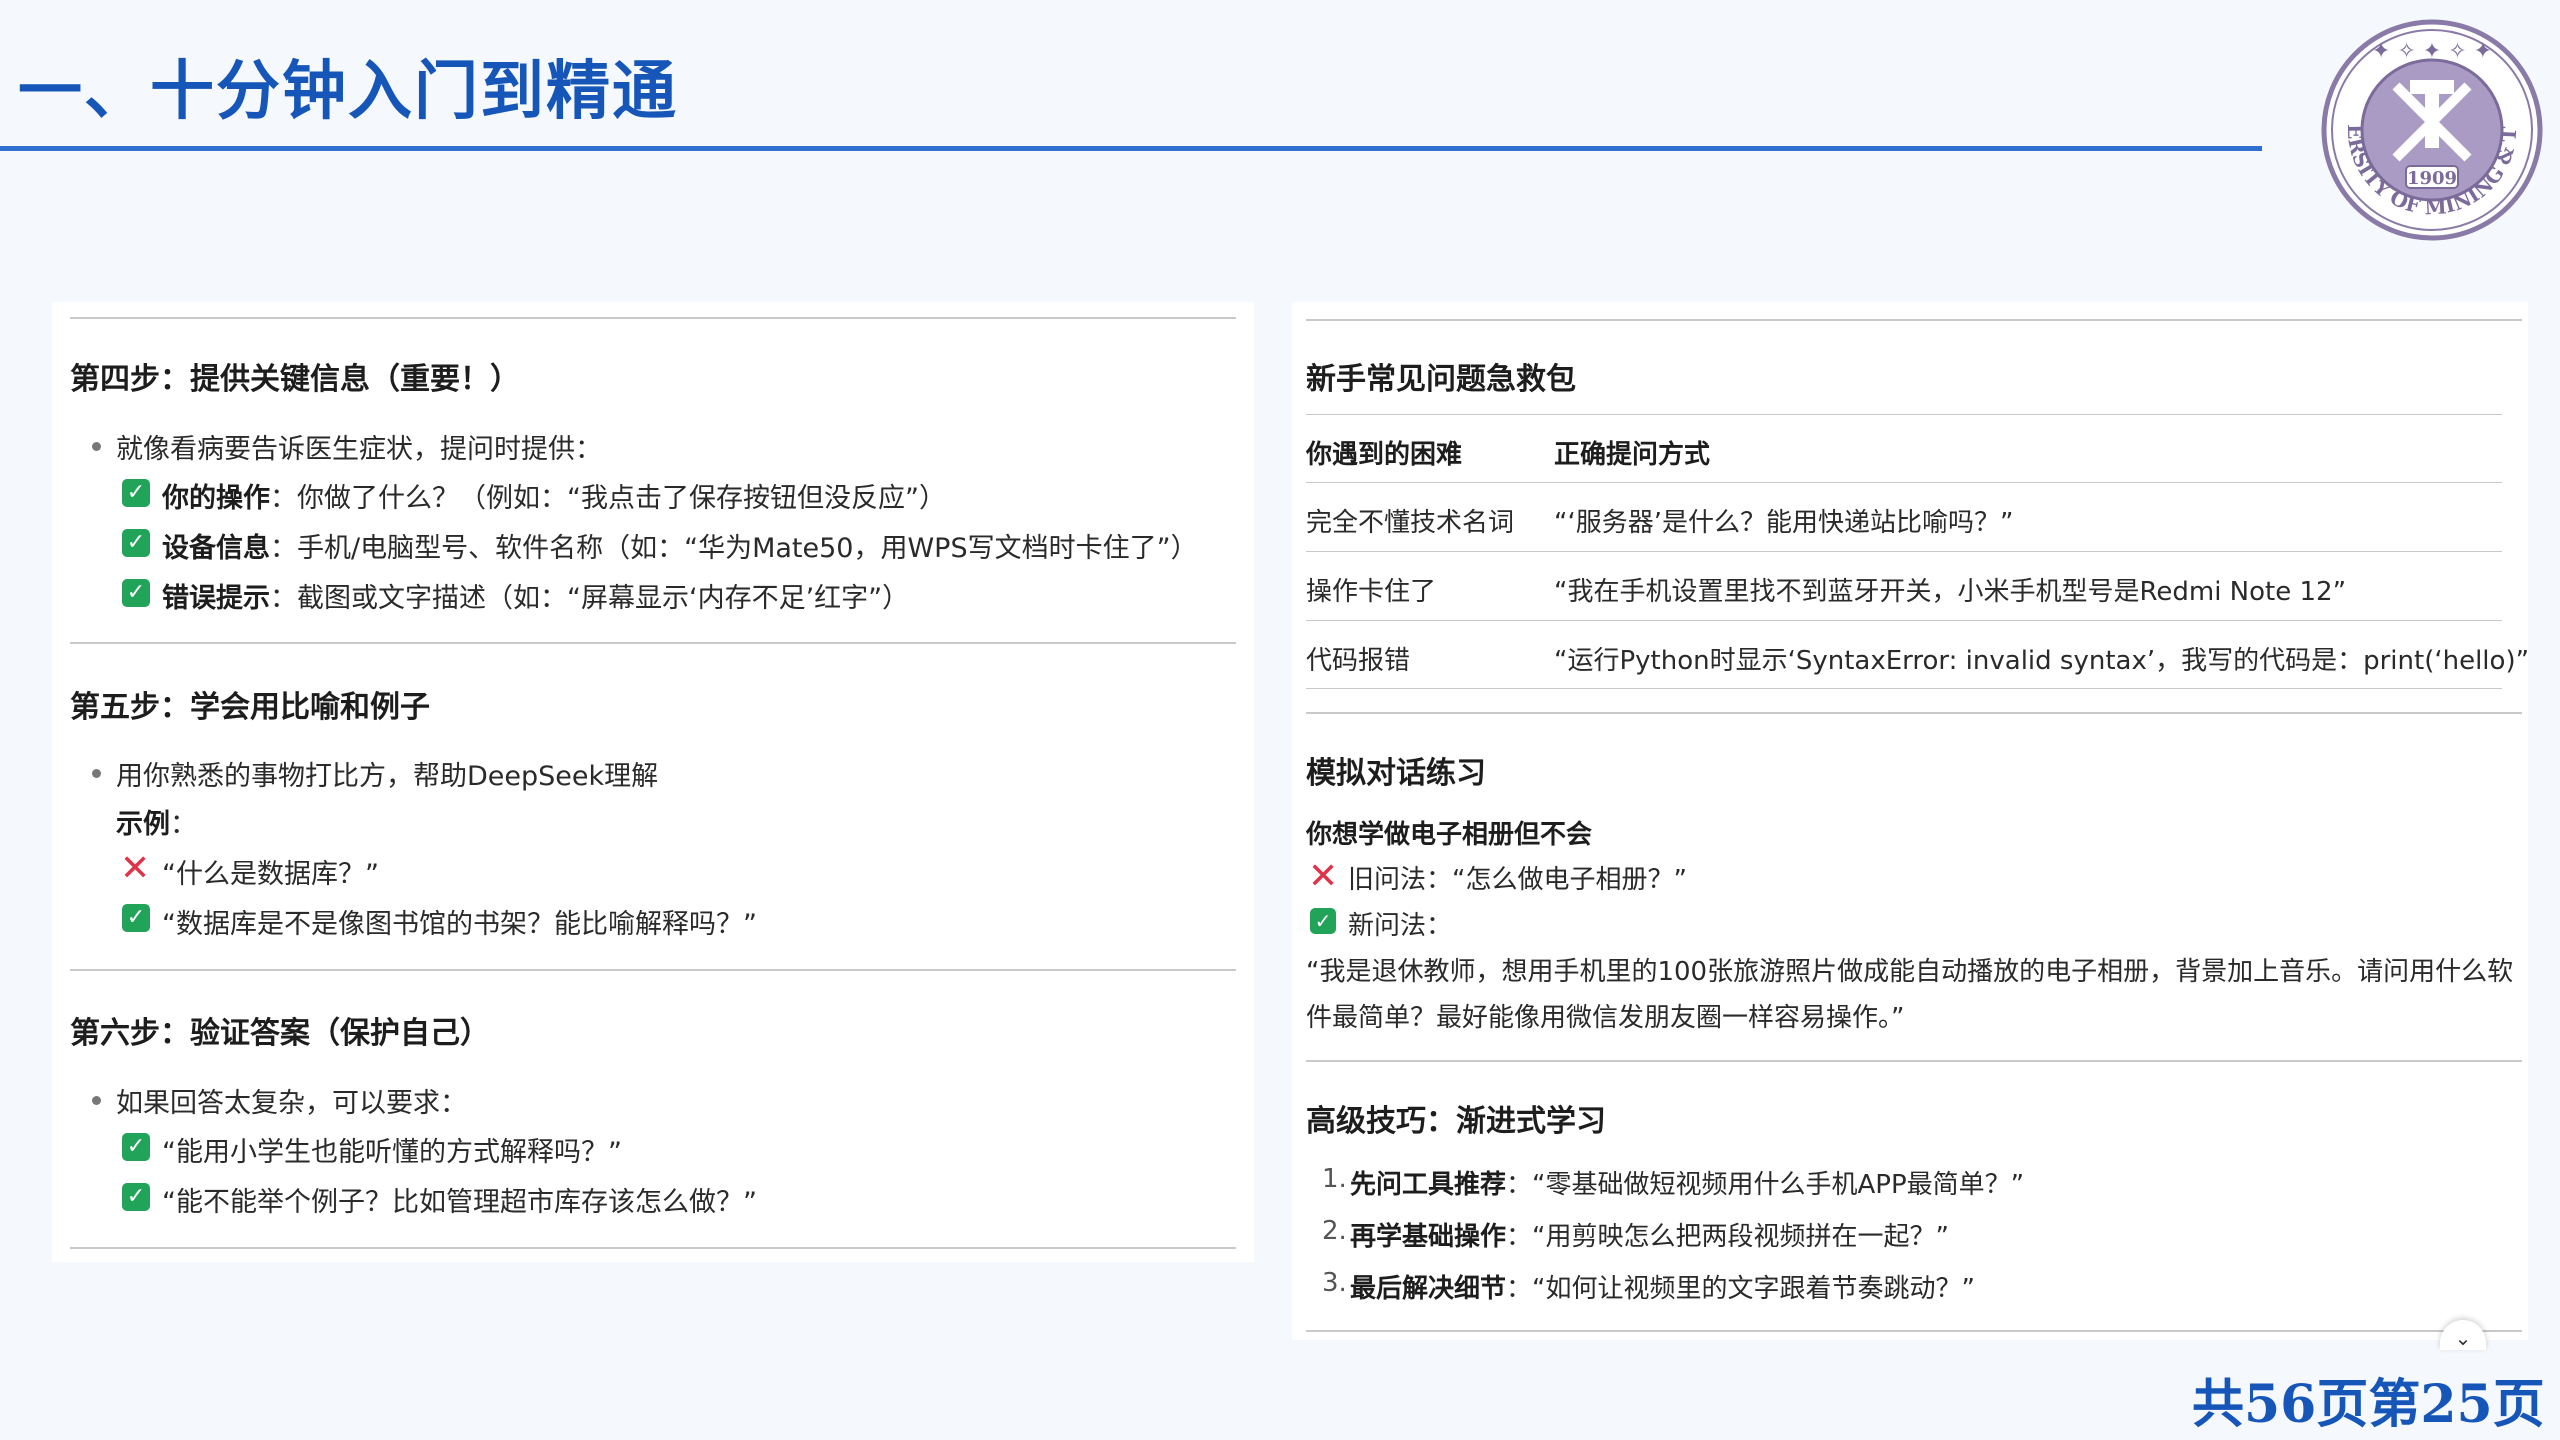  Describe the element at coordinates (1131, 148) in the screenshot. I see `title-rule` at that location.